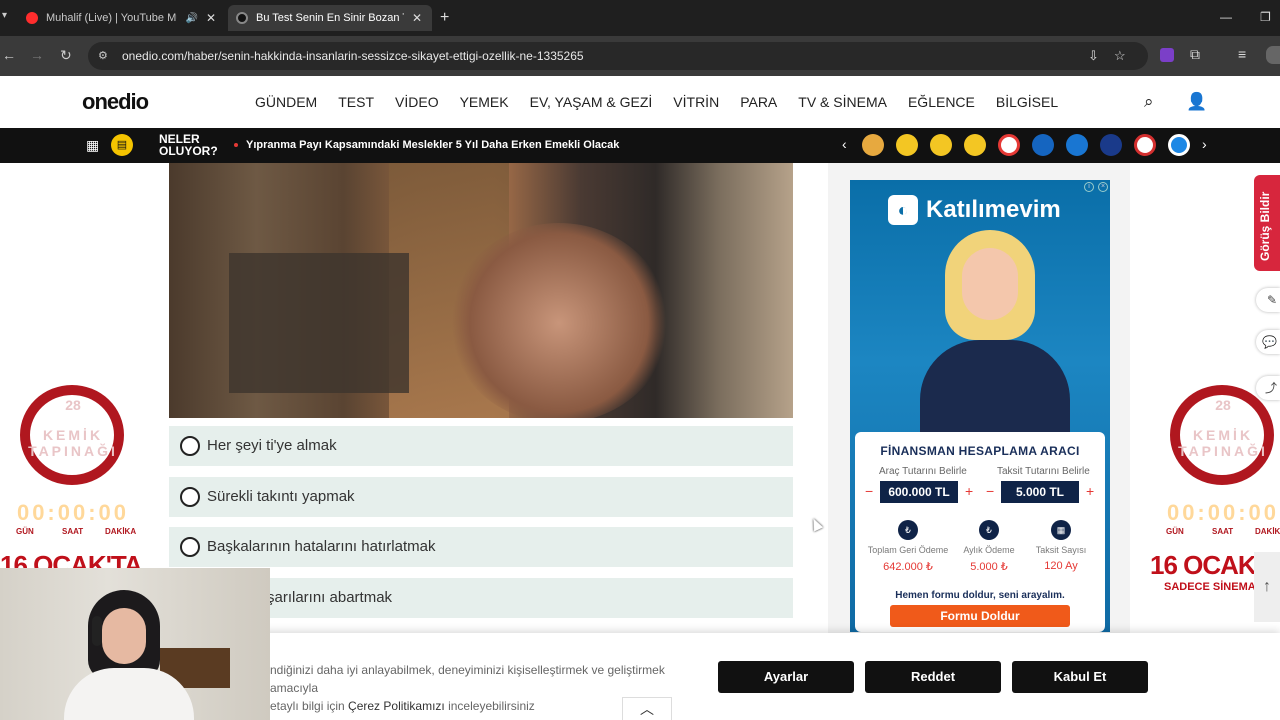  Describe the element at coordinates (1267, 587) in the screenshot. I see `scroll-to-top-button: ↑` at that location.